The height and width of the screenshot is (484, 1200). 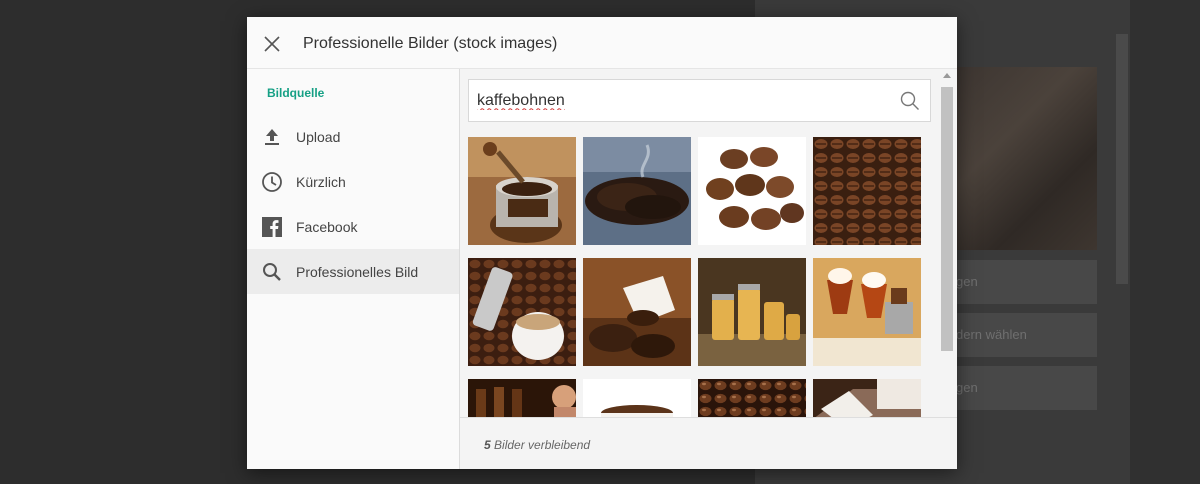 What do you see at coordinates (430, 43) in the screenshot?
I see `dialog-title: Professionelle Bilder (stock images)` at bounding box center [430, 43].